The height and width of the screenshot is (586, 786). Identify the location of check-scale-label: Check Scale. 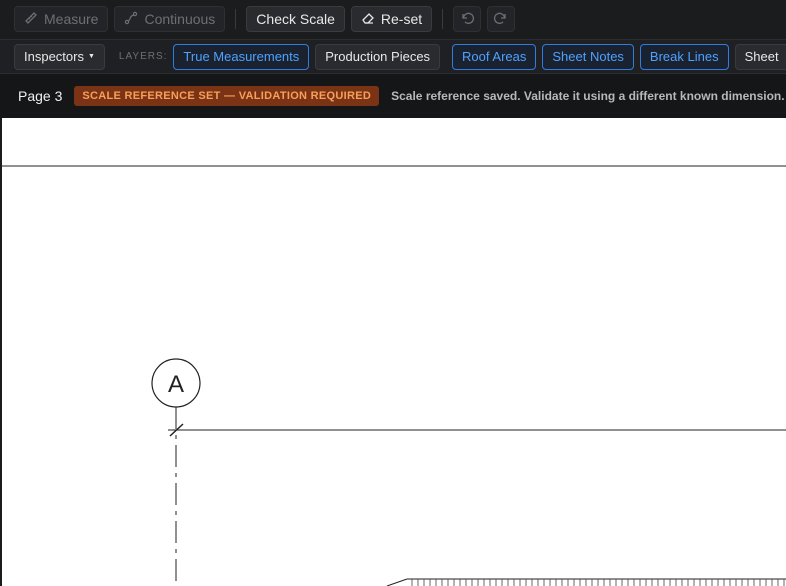
(295, 19).